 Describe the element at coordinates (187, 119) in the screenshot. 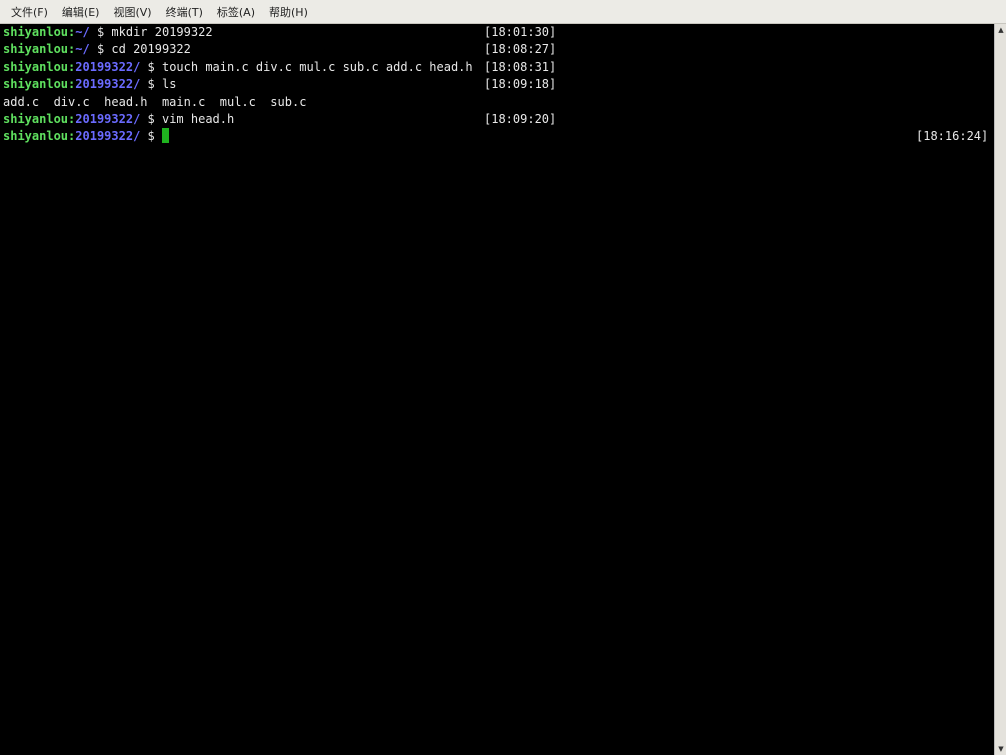

I see `command: $ vim head.h` at that location.